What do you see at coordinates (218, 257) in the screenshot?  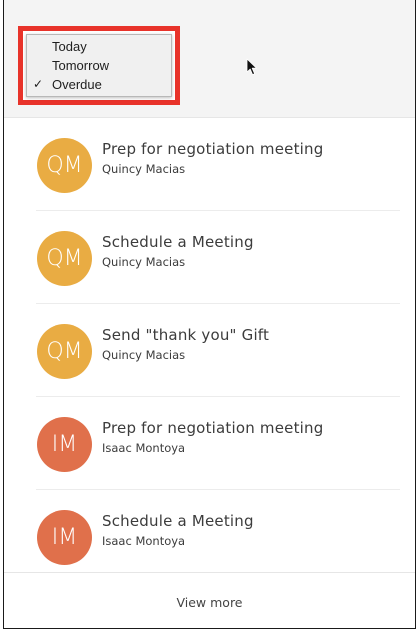 I see `task-row: QM Schedule a Meeting Quincy Macias` at bounding box center [218, 257].